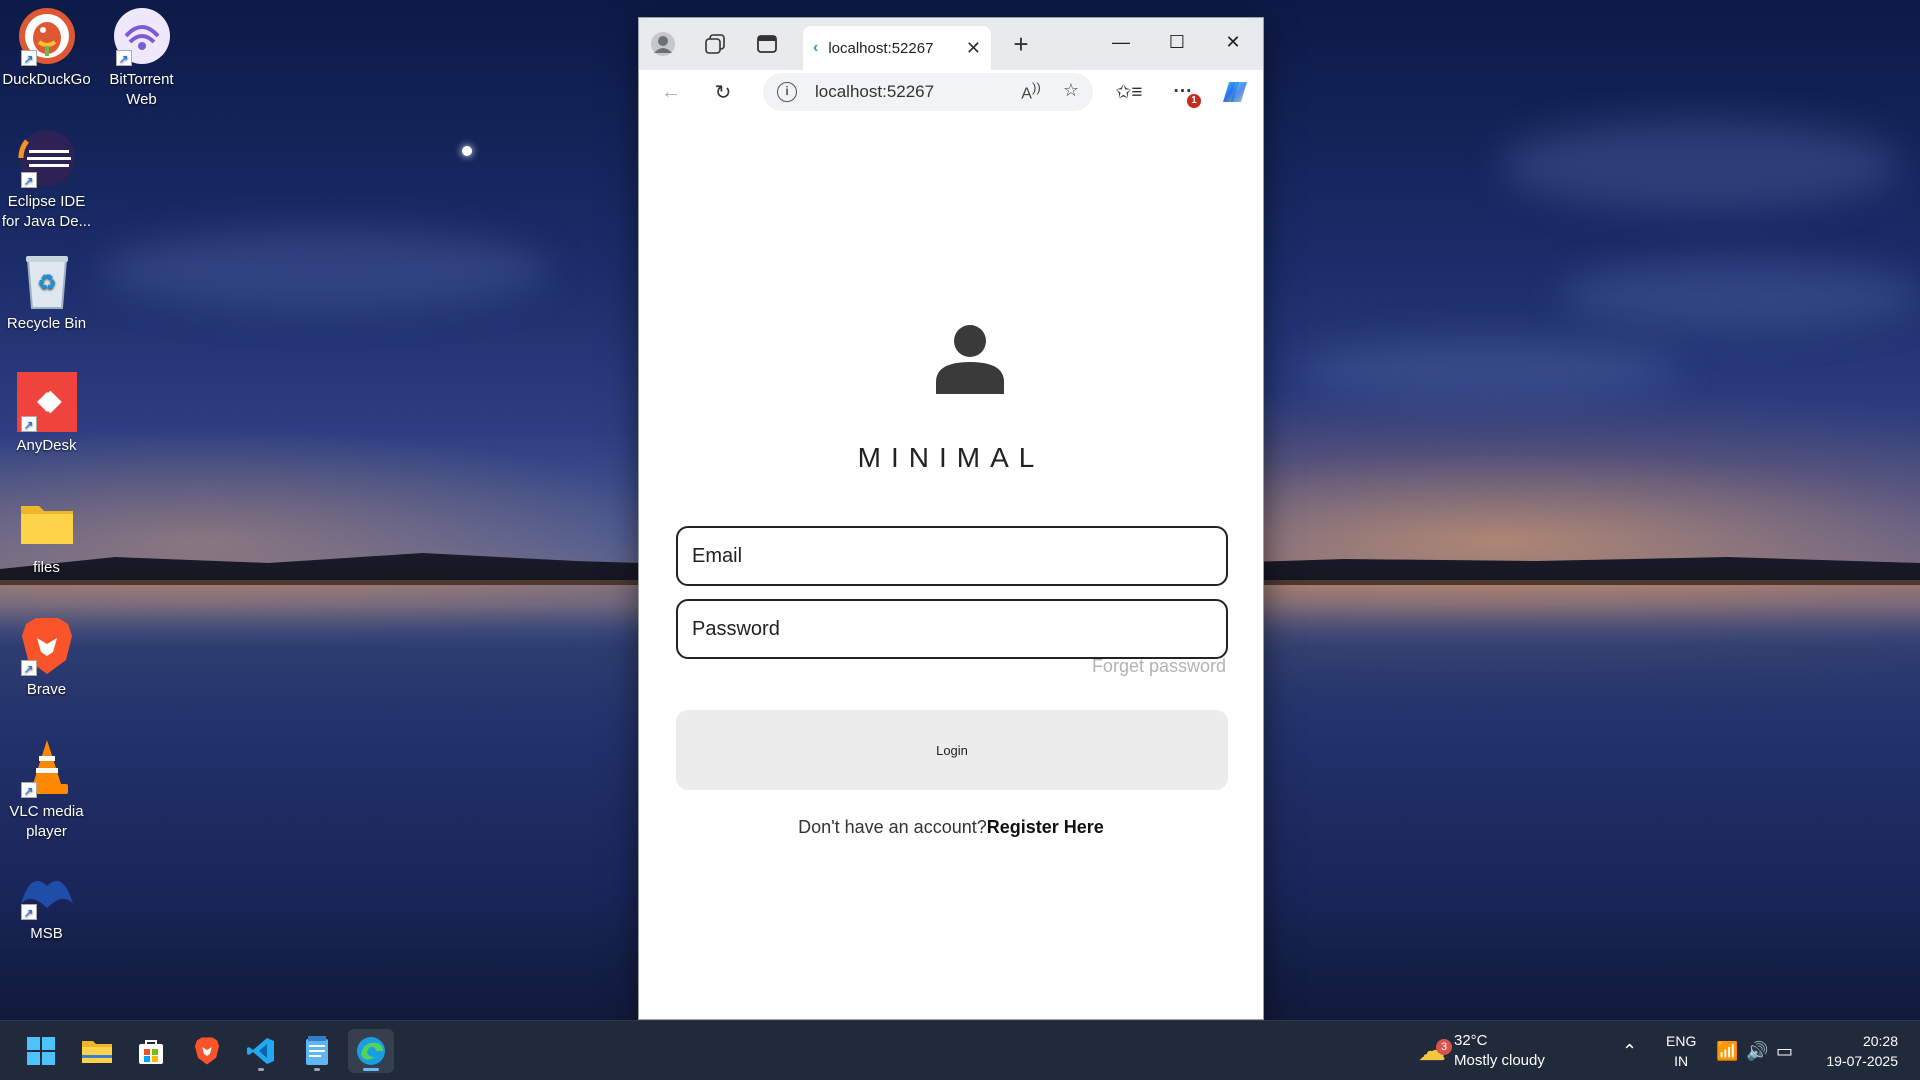 This screenshot has height=1080, width=1920. I want to click on start-button, so click(41, 1051).